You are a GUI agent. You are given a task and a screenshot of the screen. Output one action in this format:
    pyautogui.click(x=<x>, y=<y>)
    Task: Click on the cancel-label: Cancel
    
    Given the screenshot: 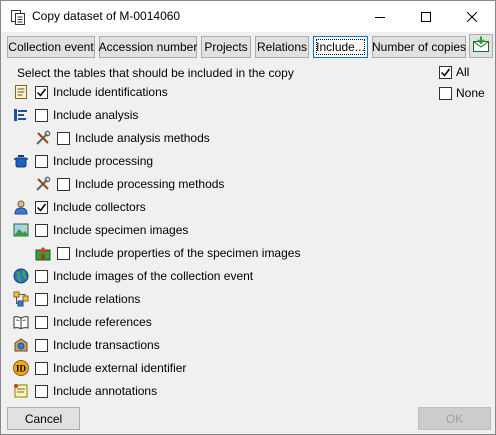 What is the action you would take?
    pyautogui.click(x=43, y=418)
    